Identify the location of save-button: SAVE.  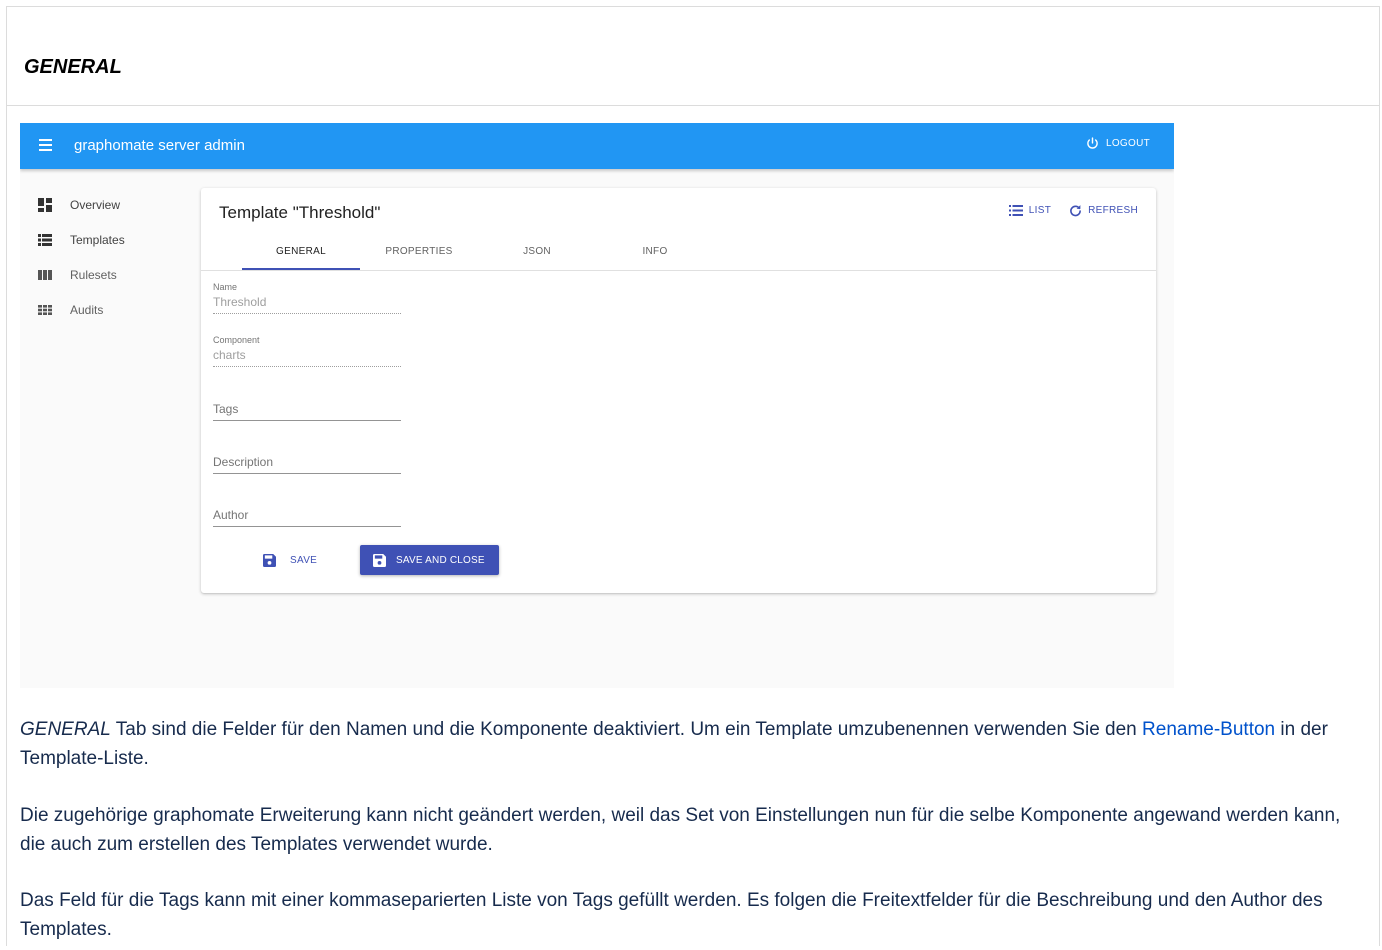
(290, 560).